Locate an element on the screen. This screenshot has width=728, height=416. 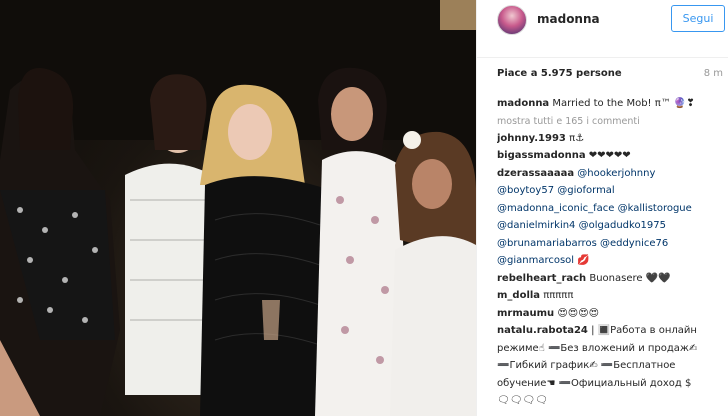
comment: natalu.rabota24 | 🔳Работа в онлайн is located at coordinates (611, 331).